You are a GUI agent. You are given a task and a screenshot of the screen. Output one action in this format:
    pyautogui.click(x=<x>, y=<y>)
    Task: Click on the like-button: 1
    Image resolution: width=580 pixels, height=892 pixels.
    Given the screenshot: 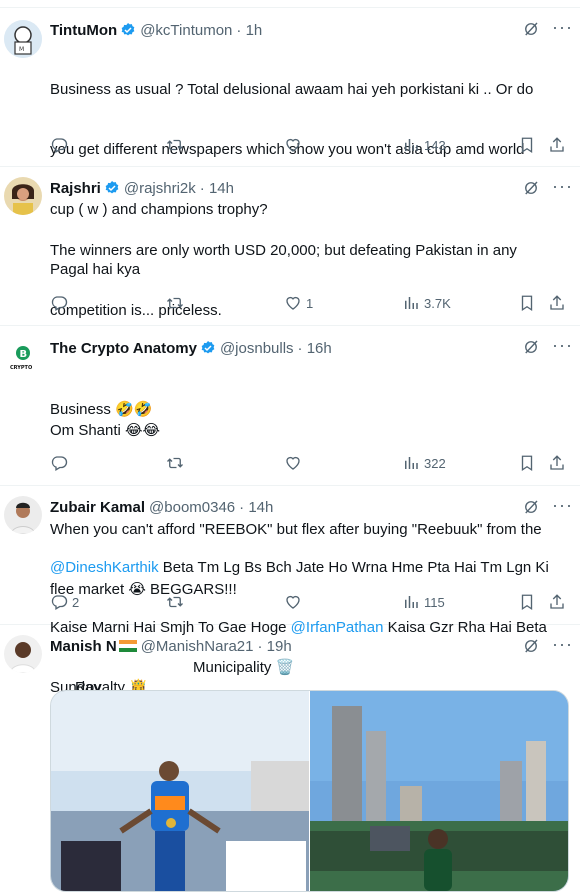 What is the action you would take?
    pyautogui.click(x=298, y=303)
    